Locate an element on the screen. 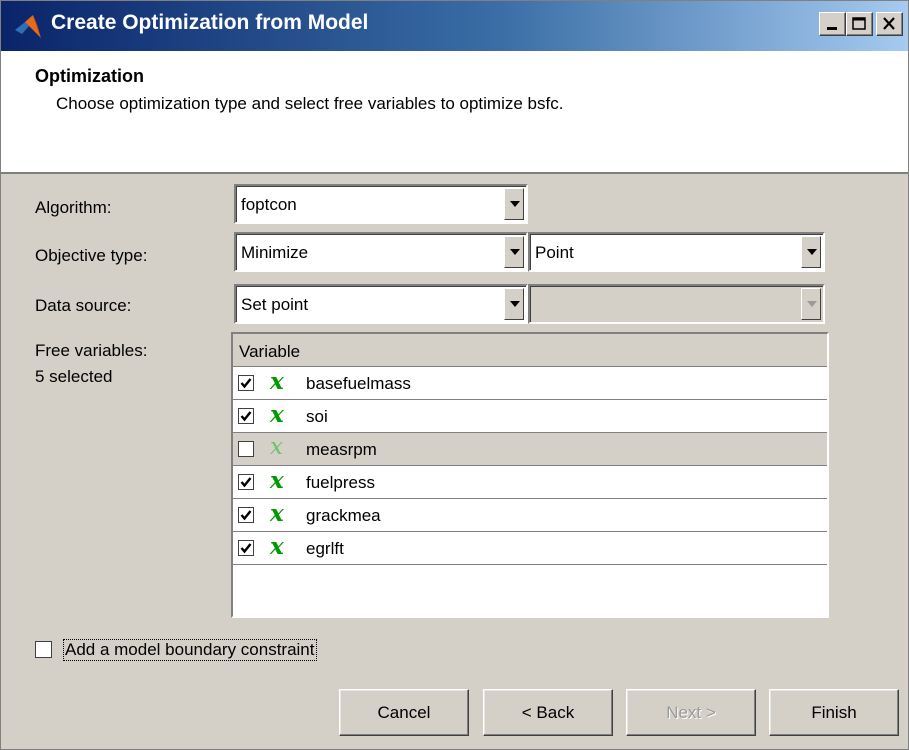  data-source-dropdown-button is located at coordinates (514, 304).